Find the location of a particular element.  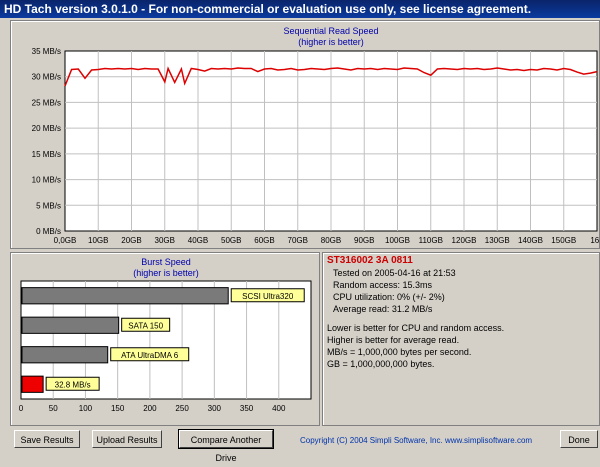

seq-x-tick-label: 150GB is located at coordinates (563, 240).